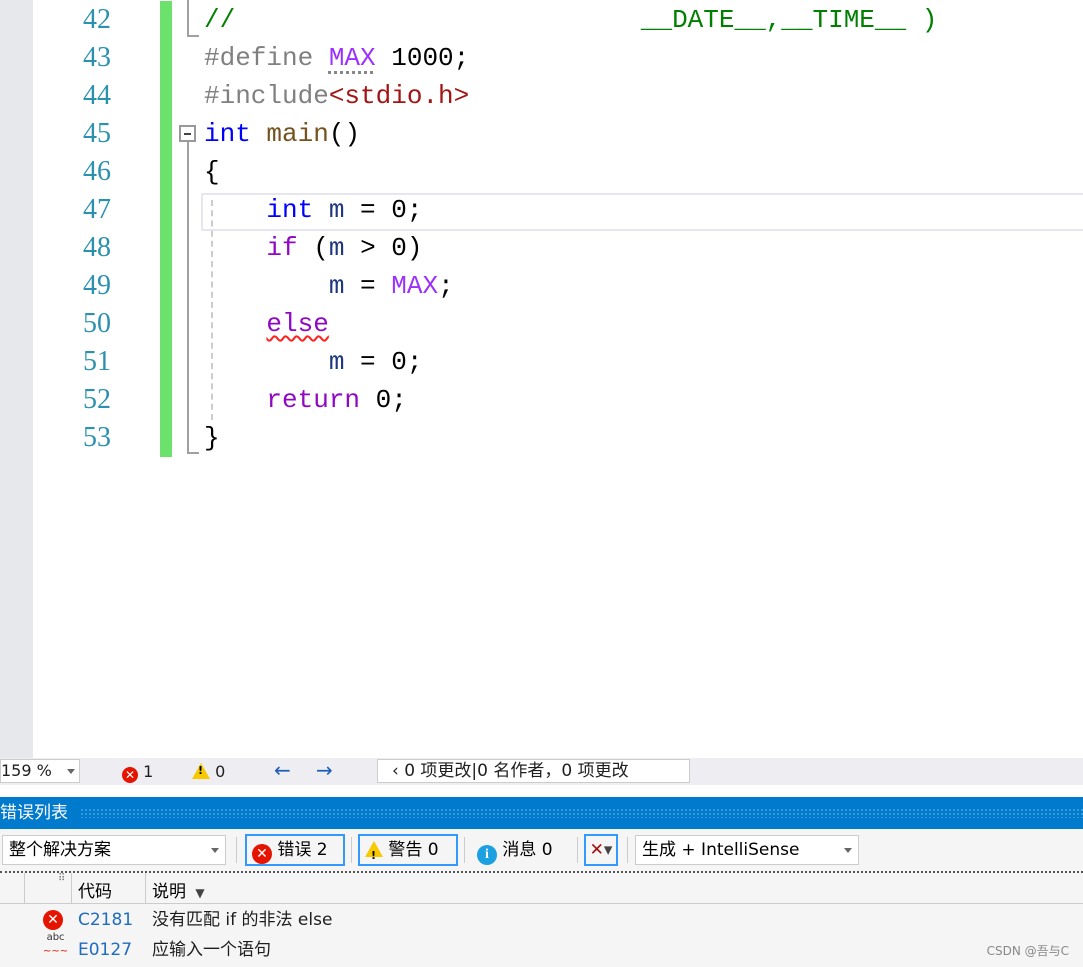 The image size is (1083, 967). Describe the element at coordinates (97, 133) in the screenshot. I see `line-number: 45` at that location.